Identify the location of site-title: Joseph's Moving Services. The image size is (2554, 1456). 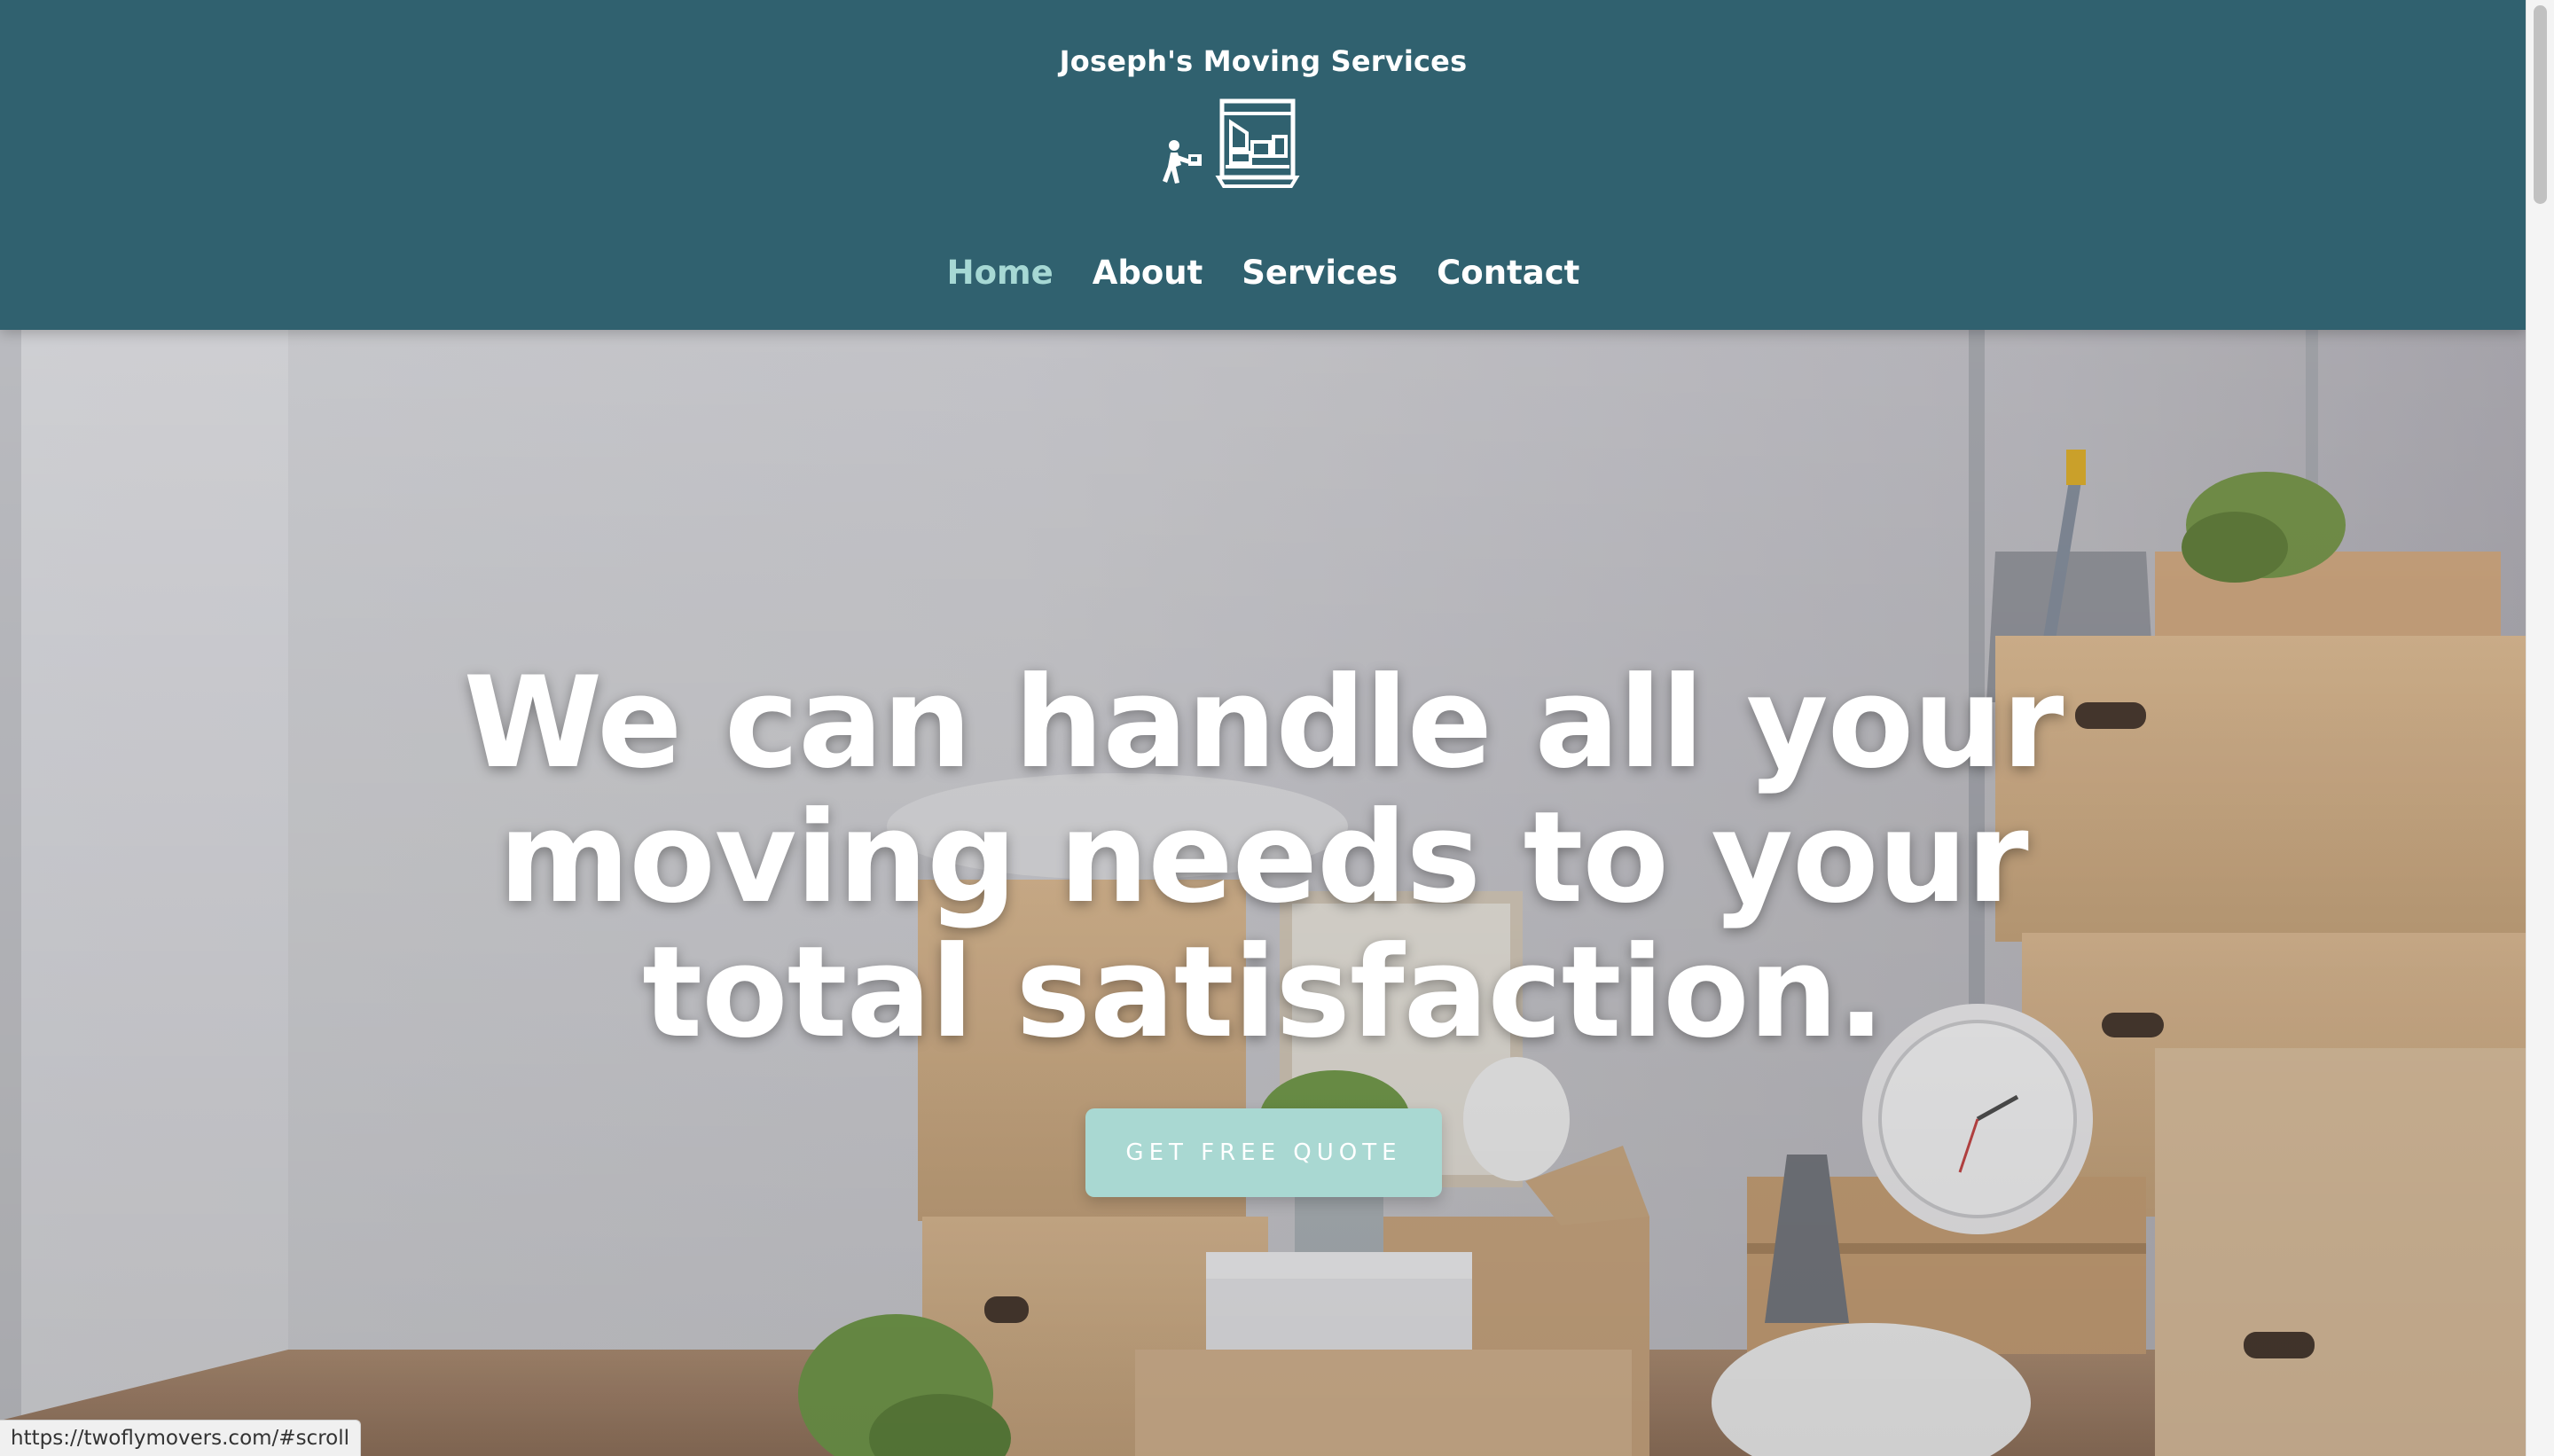
(1263, 61).